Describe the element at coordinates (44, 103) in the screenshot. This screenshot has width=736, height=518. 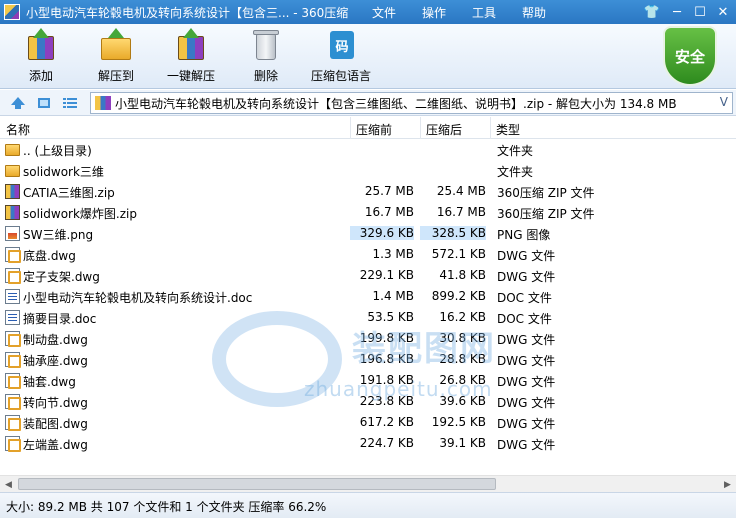
I see `thumbnail-view-icon` at that location.